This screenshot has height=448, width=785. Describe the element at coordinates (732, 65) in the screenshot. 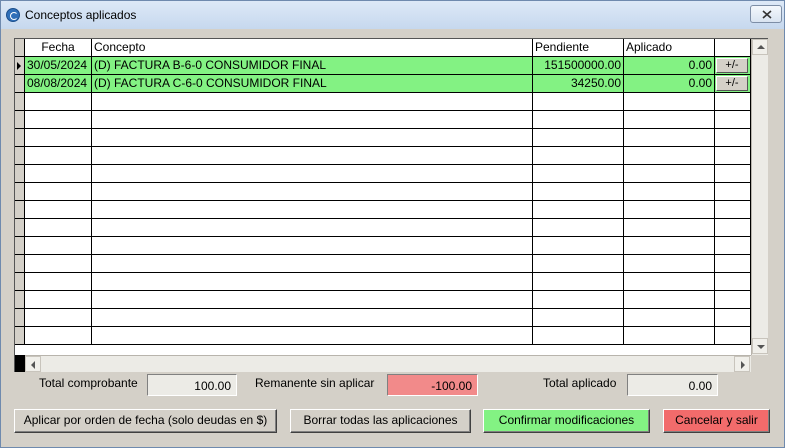

I see `adjust-button: +/-` at that location.